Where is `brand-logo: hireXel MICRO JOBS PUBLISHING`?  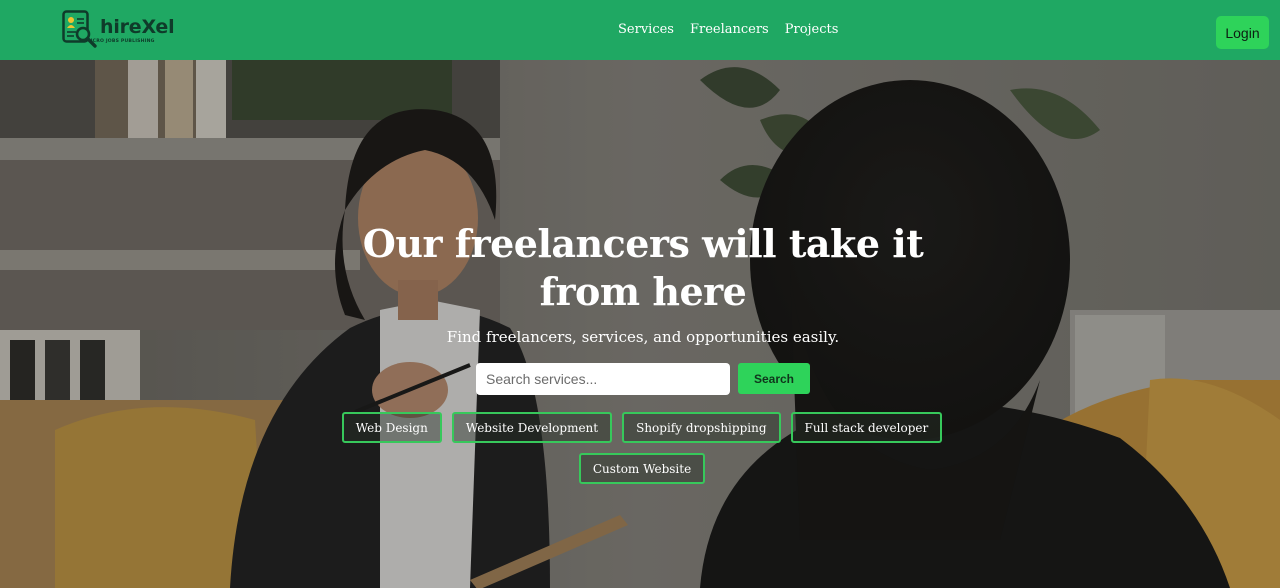 brand-logo: hireXel MICRO JOBS PUBLISHING is located at coordinates (122, 30).